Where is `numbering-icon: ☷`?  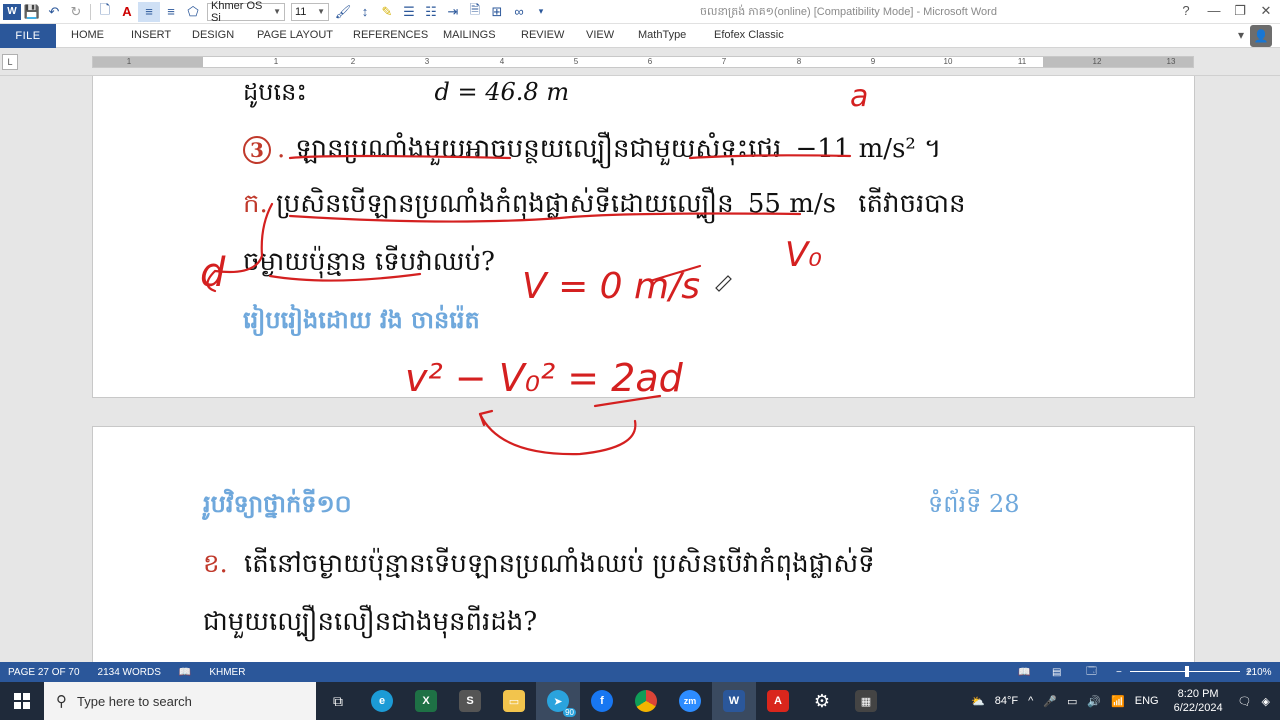
numbering-icon: ☷ is located at coordinates (431, 12).